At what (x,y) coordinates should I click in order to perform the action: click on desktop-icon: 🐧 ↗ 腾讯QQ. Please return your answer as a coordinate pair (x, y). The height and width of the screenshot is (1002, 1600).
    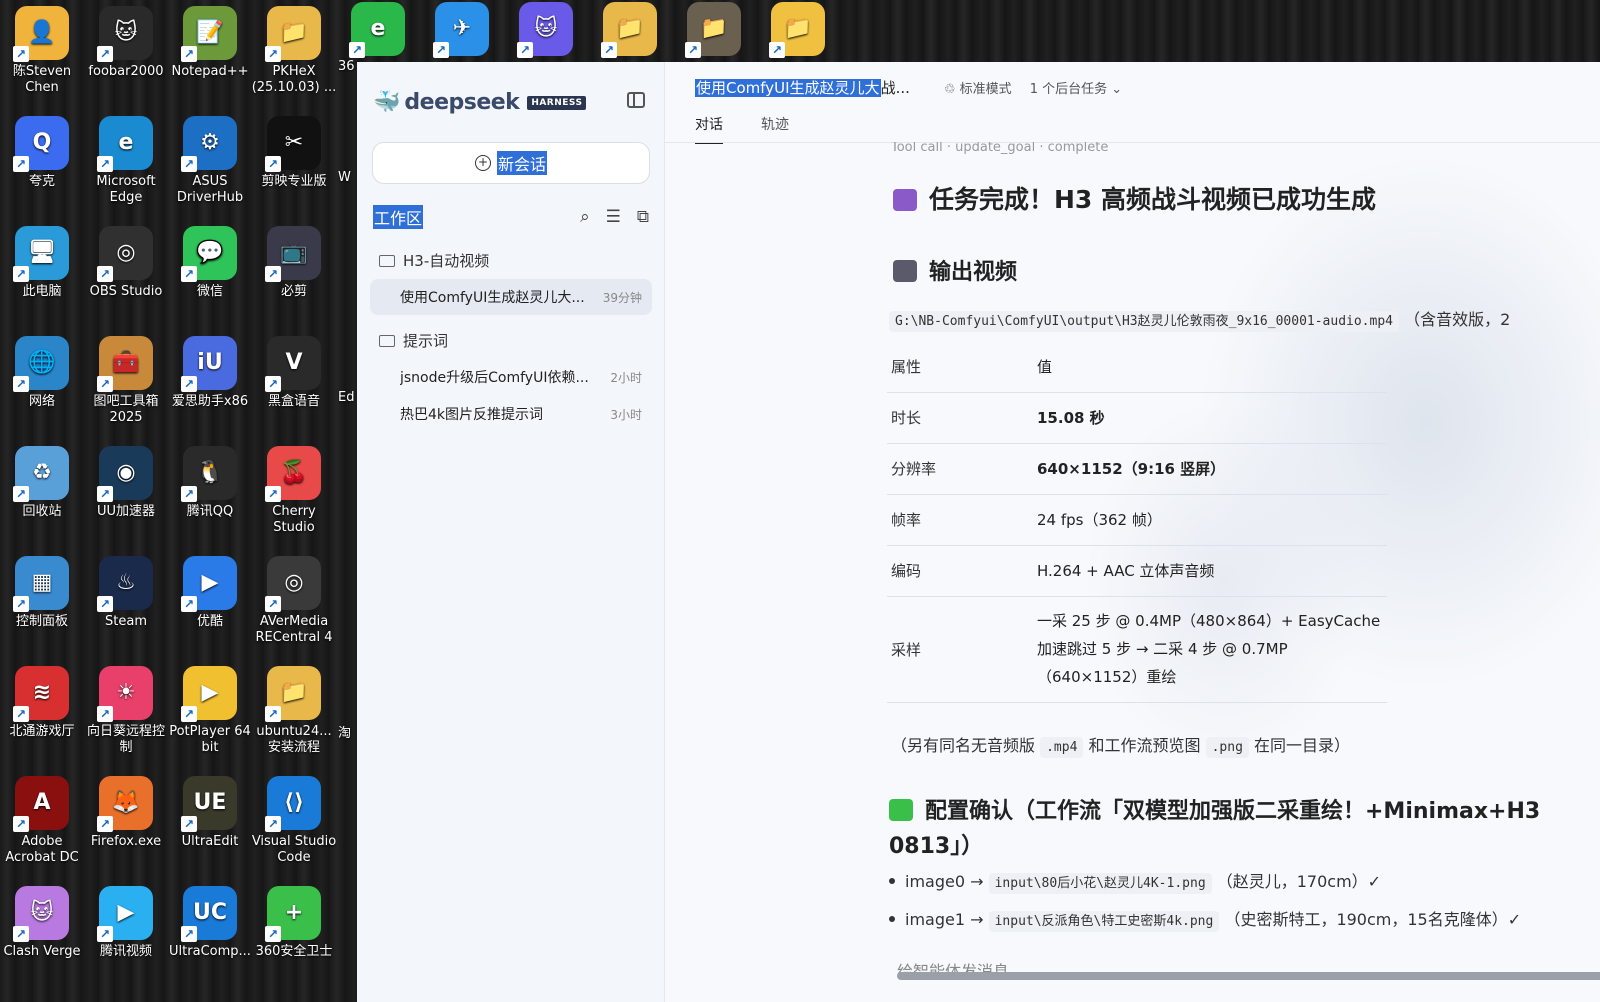
    Looking at the image, I should click on (210, 483).